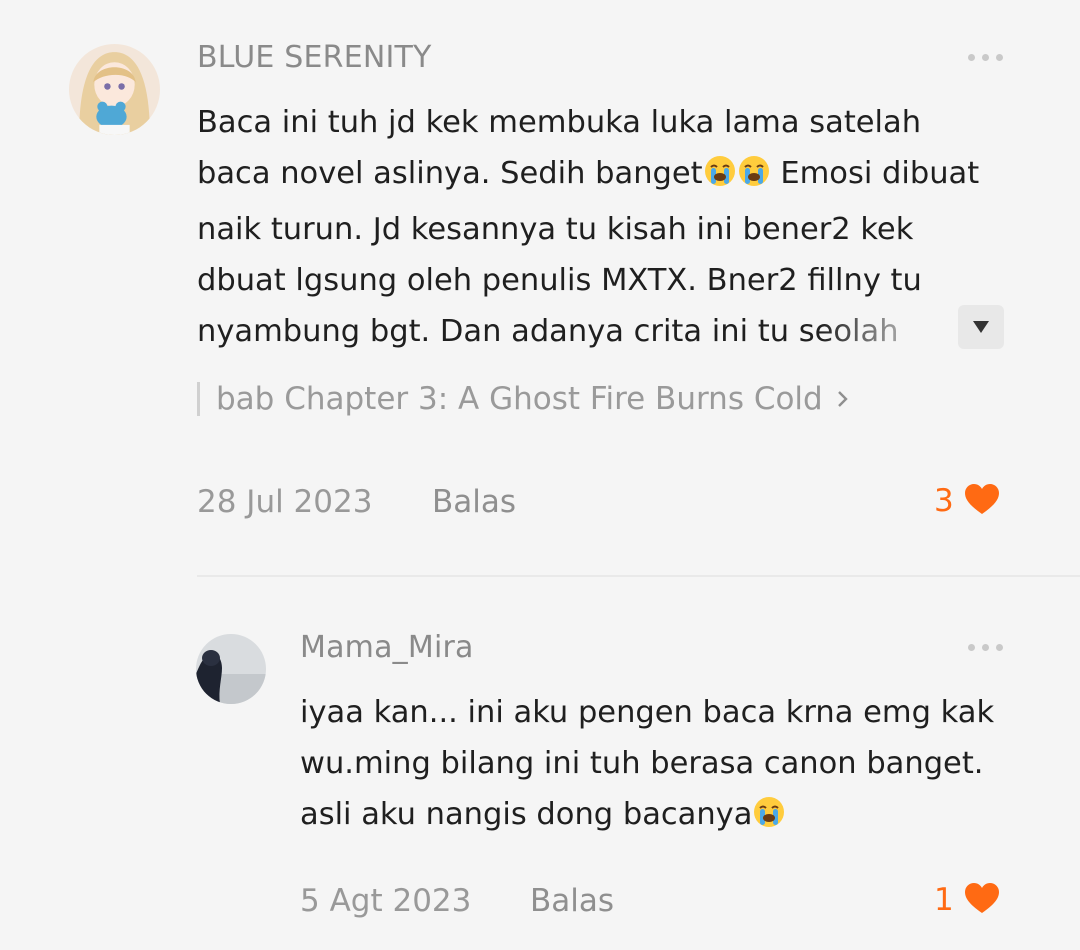  I want to click on like-count: 1, so click(944, 900).